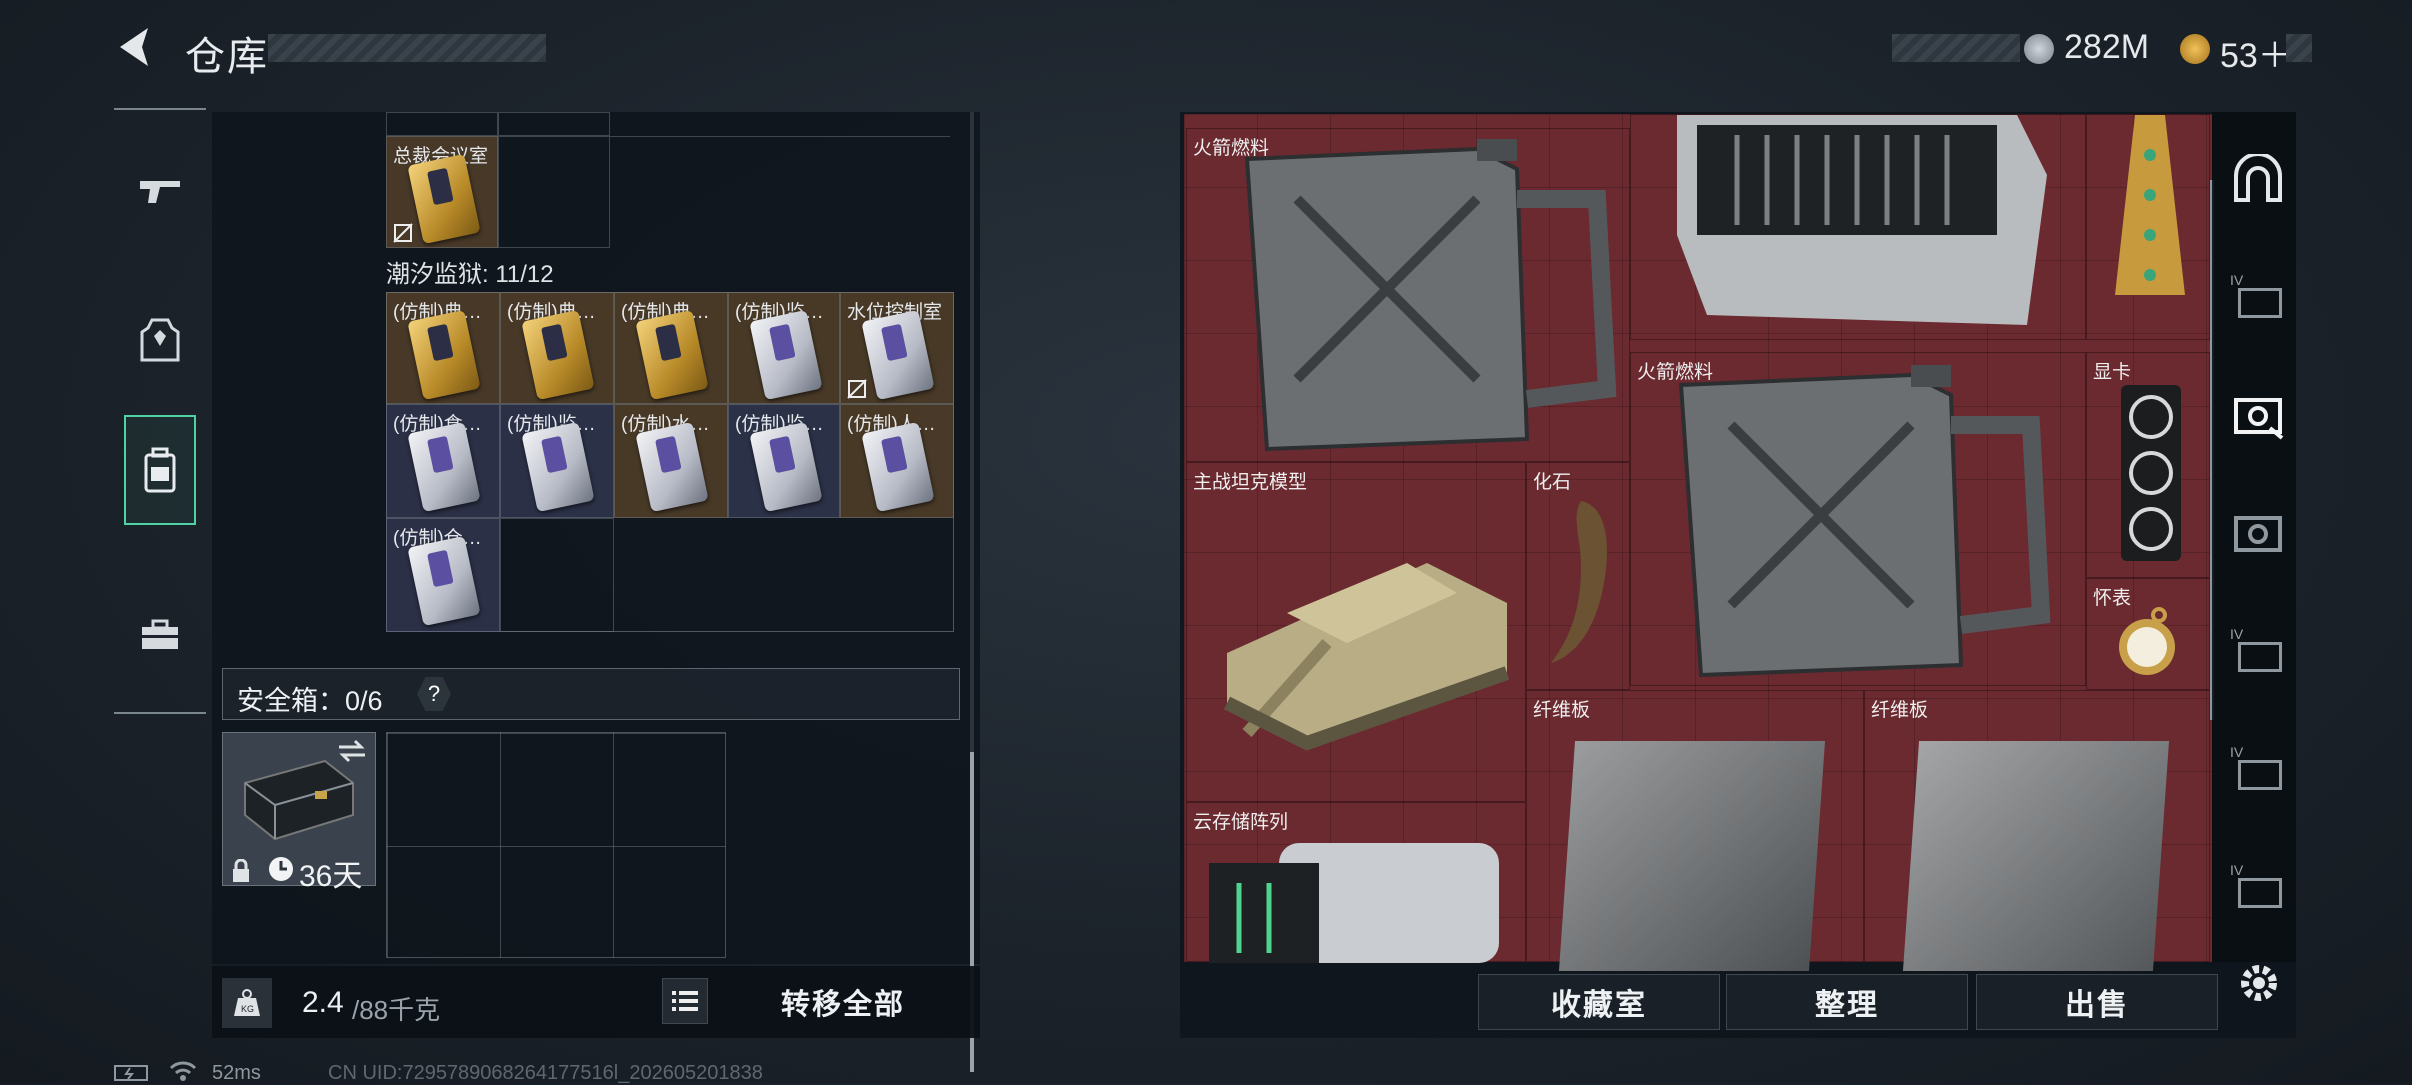 The image size is (2412, 1085). Describe the element at coordinates (1241, 822) in the screenshot. I see `item-name: 云存储阵列` at that location.